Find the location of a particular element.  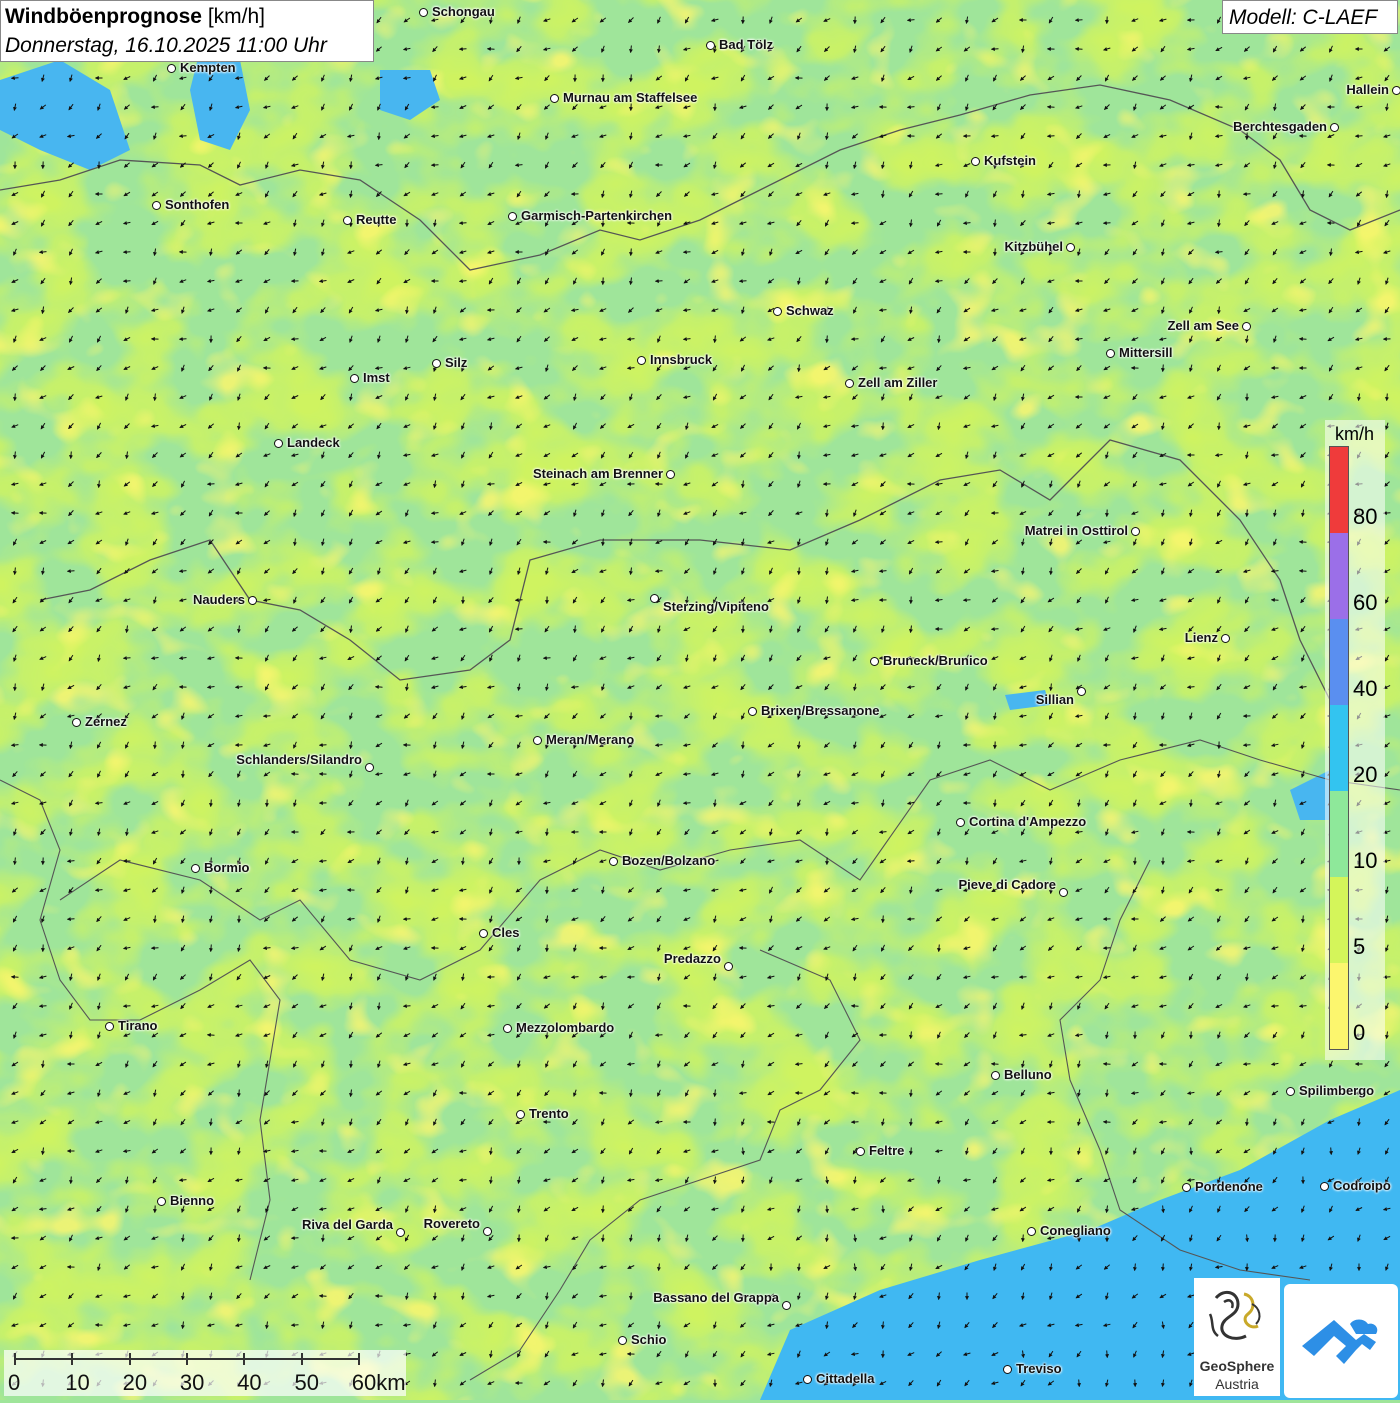

city-label: Tirano is located at coordinates (138, 1025).